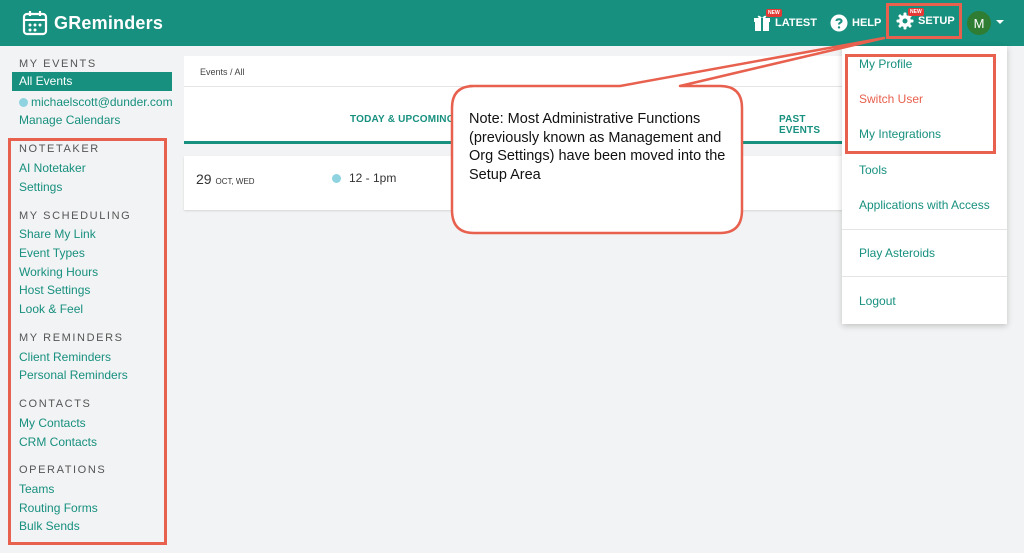 The width and height of the screenshot is (1024, 553). Describe the element at coordinates (924, 205) in the screenshot. I see `menu-item-applications-with-access: Applications with Access` at that location.